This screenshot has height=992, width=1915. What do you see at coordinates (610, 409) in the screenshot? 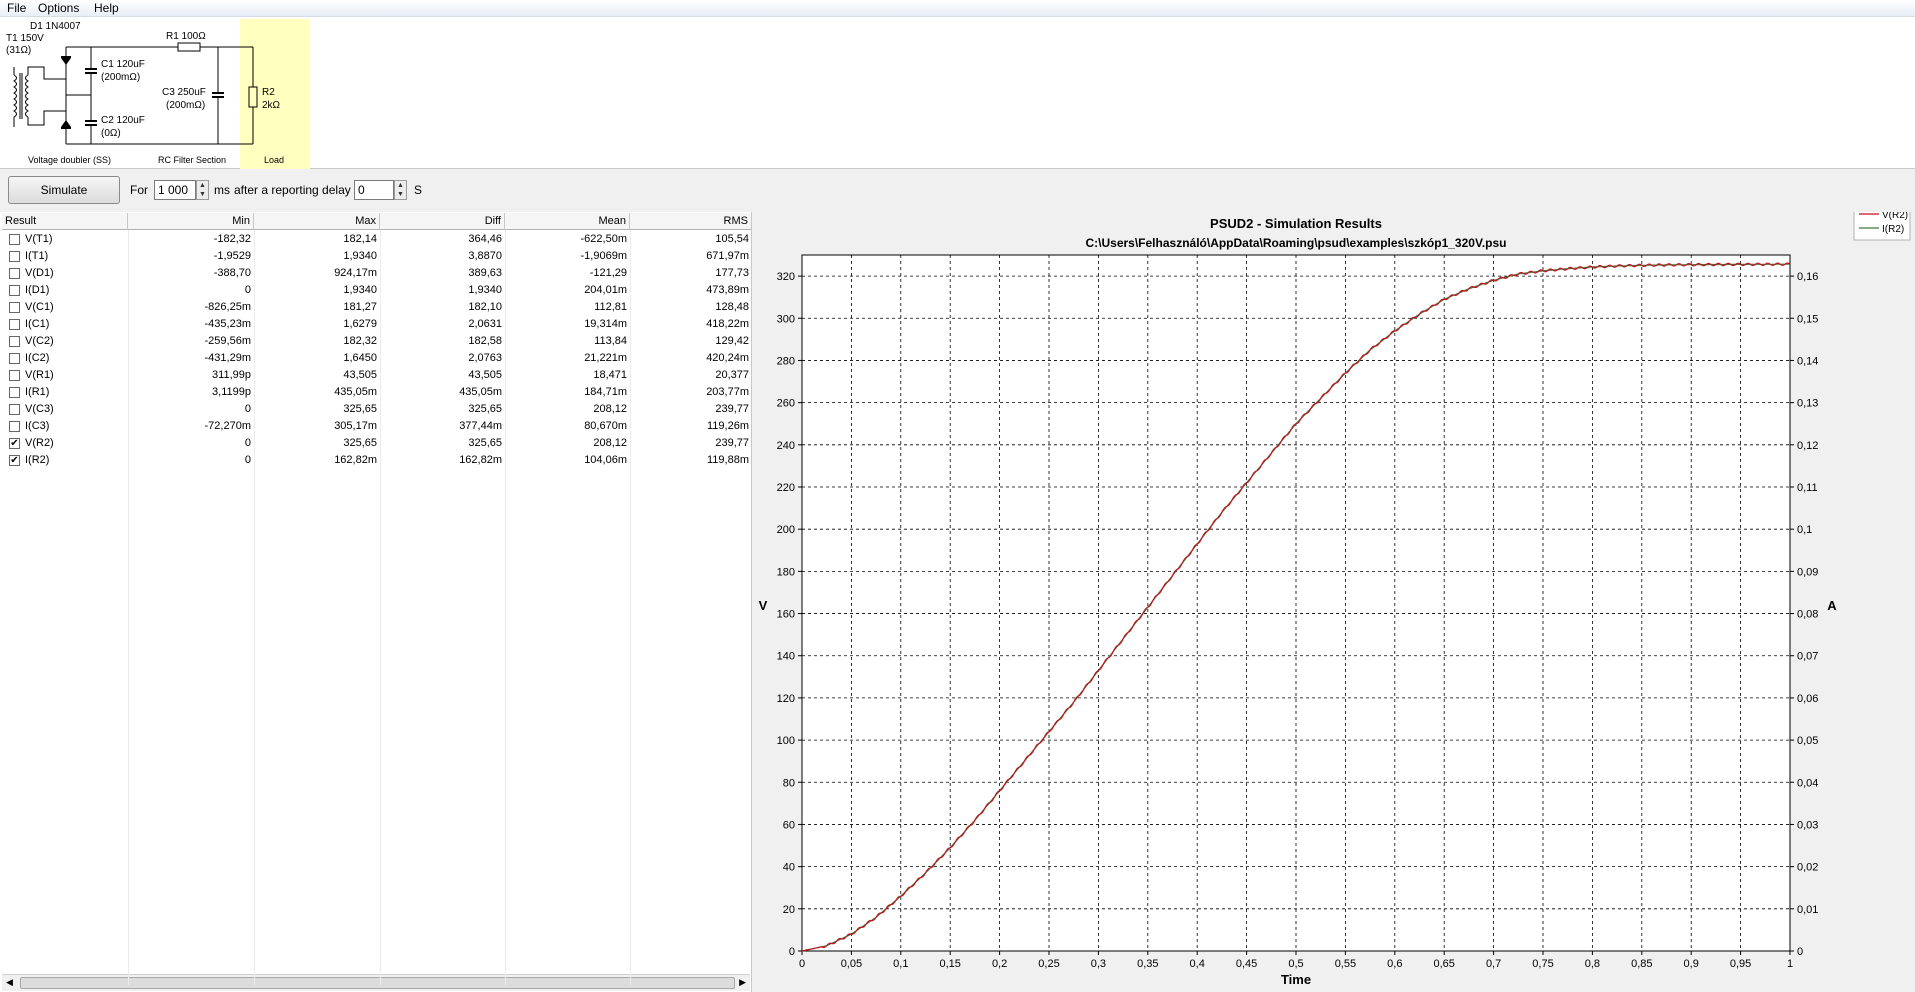
I see `cell-mean: 208,12` at bounding box center [610, 409].